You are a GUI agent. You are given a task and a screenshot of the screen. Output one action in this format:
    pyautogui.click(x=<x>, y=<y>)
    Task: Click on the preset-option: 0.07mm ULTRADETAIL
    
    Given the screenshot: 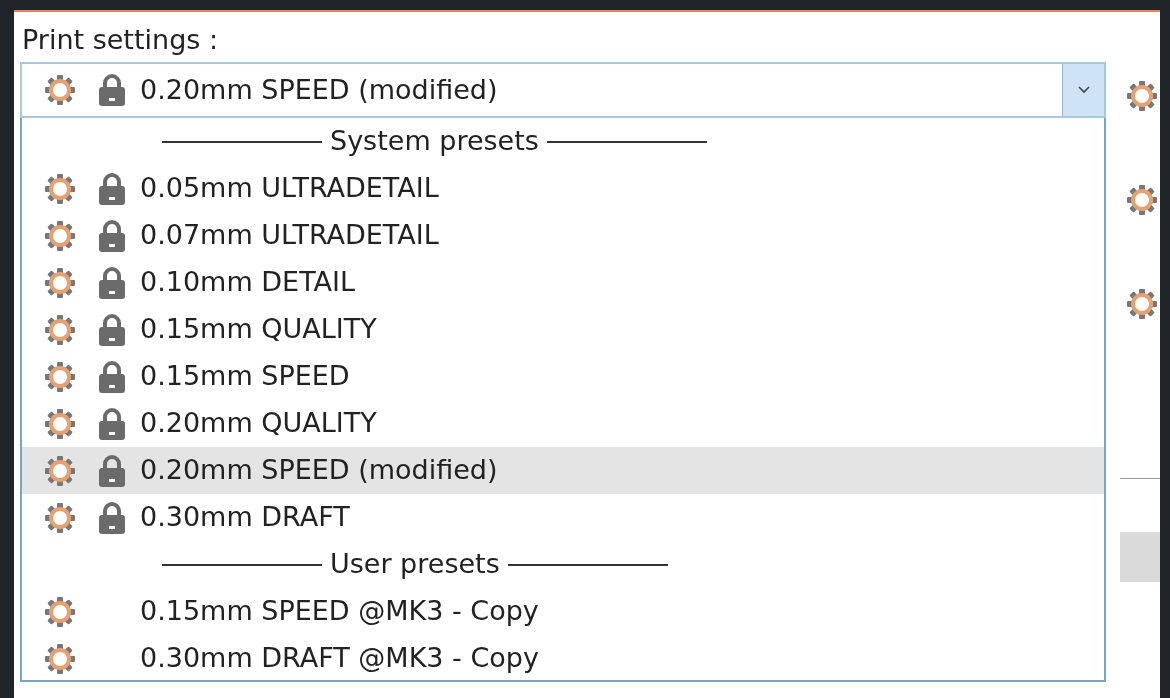 What is the action you would take?
    pyautogui.click(x=563, y=235)
    